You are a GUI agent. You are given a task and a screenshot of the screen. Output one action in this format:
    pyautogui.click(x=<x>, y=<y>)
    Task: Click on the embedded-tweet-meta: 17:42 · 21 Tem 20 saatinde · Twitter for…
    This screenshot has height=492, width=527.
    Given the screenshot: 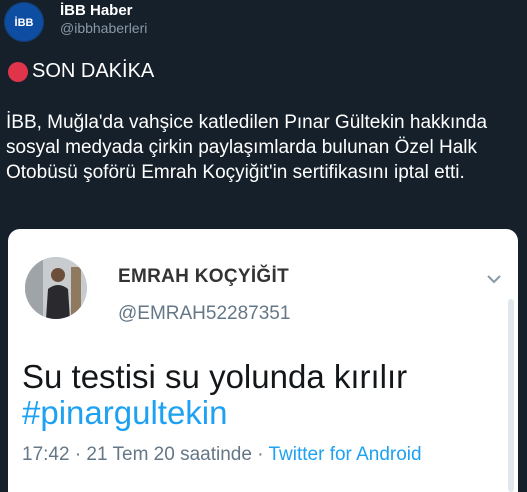 What is the action you would take?
    pyautogui.click(x=222, y=455)
    